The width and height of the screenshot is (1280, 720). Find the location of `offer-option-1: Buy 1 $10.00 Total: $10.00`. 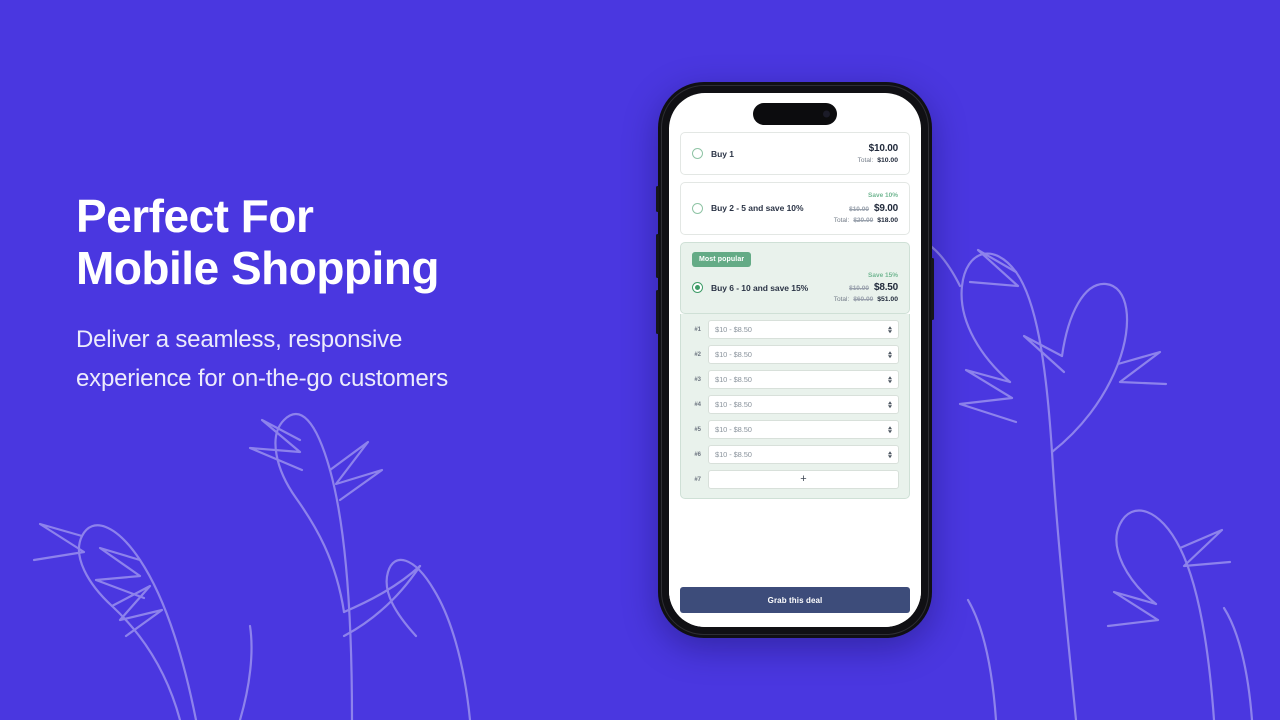

offer-option-1: Buy 1 $10.00 Total: $10.00 is located at coordinates (795, 153).